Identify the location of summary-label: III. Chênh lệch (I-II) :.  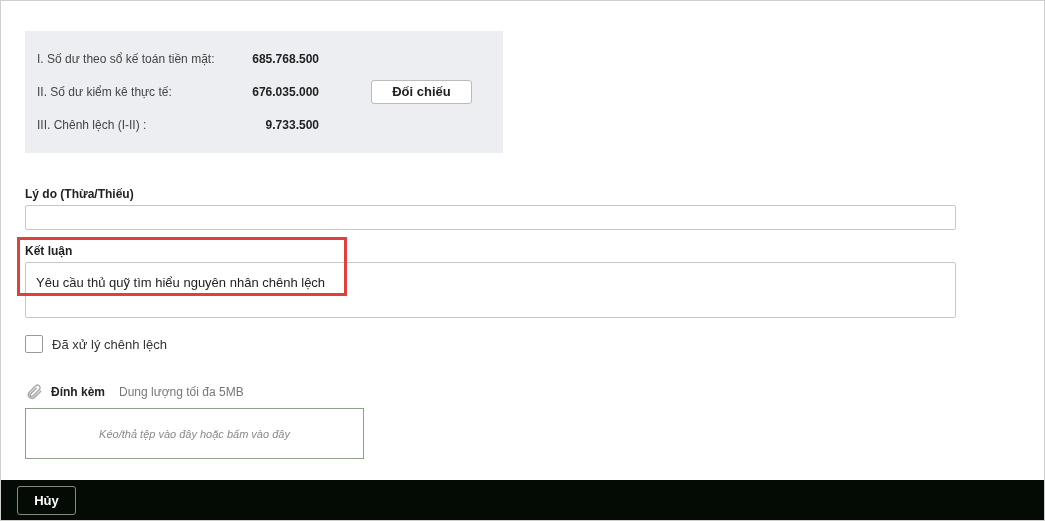
(92, 124).